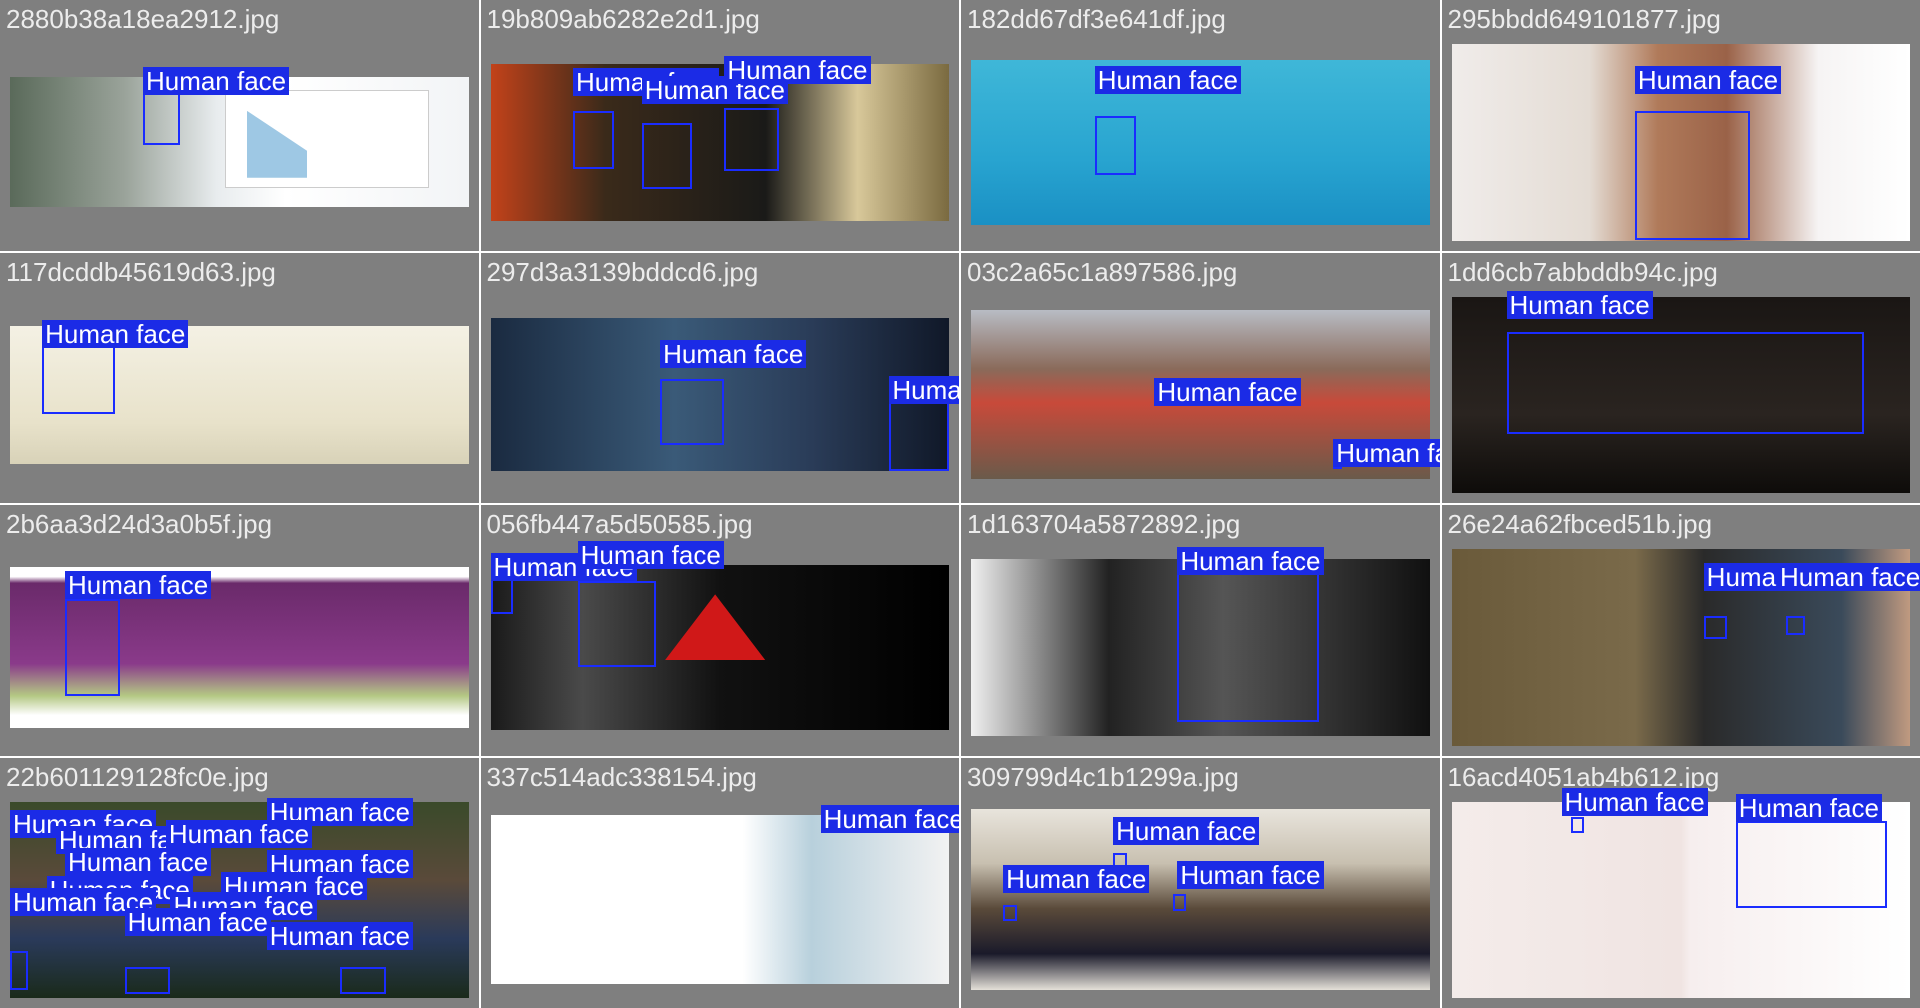 Image resolution: width=1920 pixels, height=1008 pixels. I want to click on grid-tile: 2b6aa3d24d3a0b5f.jpg Human face, so click(239, 630).